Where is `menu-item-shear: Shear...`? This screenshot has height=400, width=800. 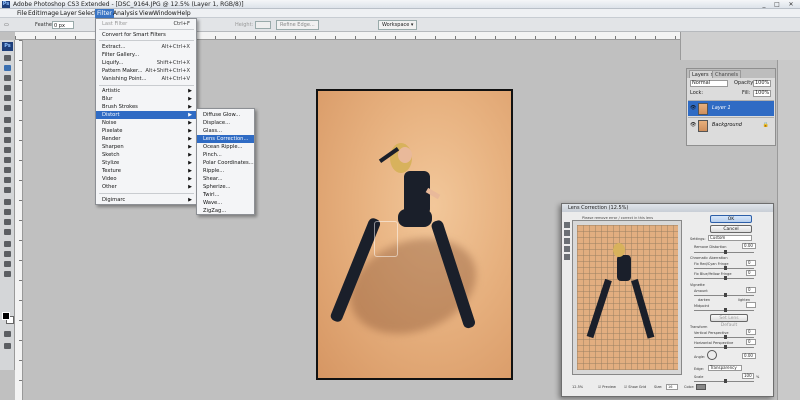
menu-item-shear: Shear... is located at coordinates (225, 179).